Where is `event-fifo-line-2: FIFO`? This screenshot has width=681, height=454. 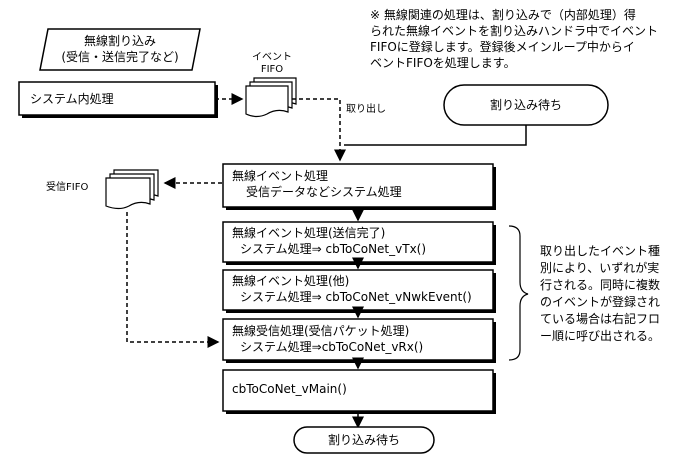
event-fifo-line-2: FIFO is located at coordinates (272, 69).